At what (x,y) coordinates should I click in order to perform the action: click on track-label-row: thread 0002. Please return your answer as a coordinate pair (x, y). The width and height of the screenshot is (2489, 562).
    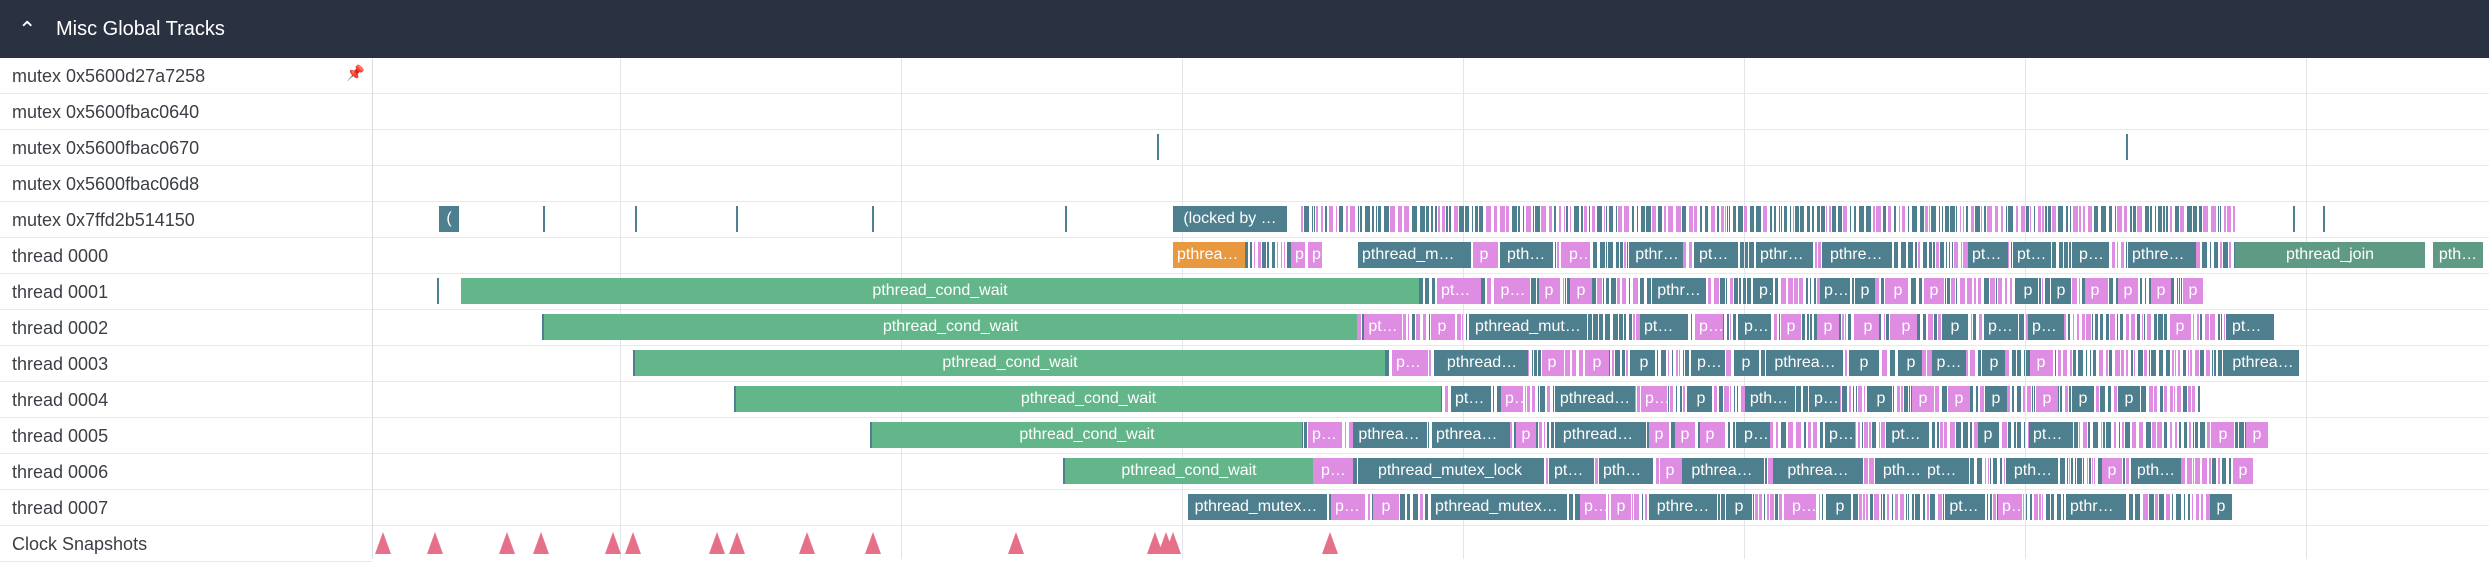
    Looking at the image, I should click on (186, 328).